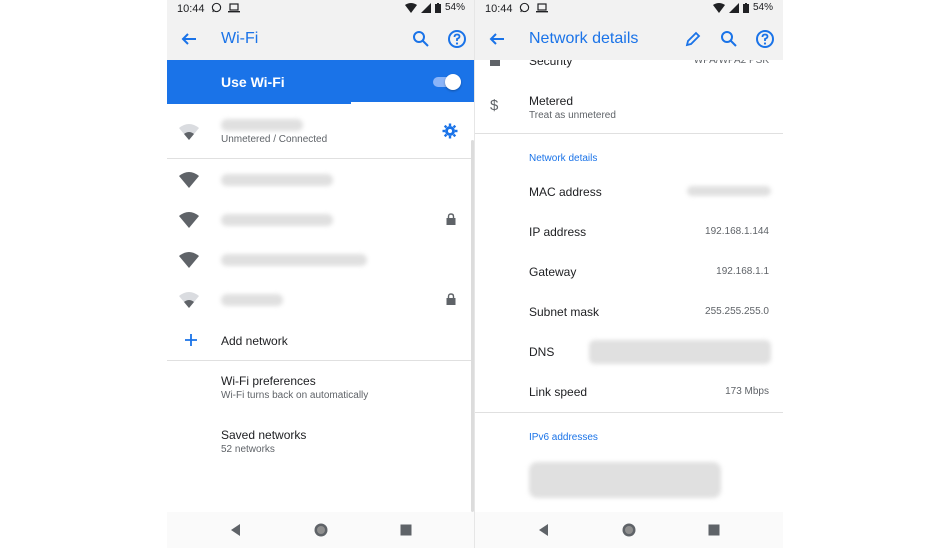  What do you see at coordinates (248, 449) in the screenshot?
I see `saved-subtitle: 52 networks` at bounding box center [248, 449].